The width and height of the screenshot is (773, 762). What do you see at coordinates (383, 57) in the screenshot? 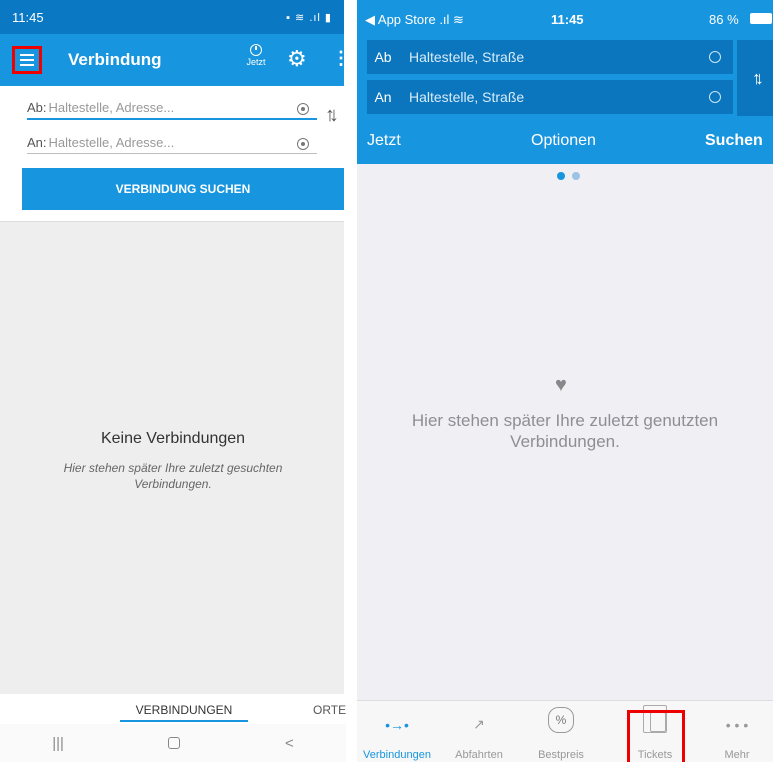
I see `ab-prefix: Ab` at bounding box center [383, 57].